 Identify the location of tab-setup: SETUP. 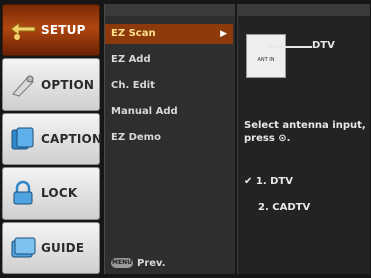
(51, 30).